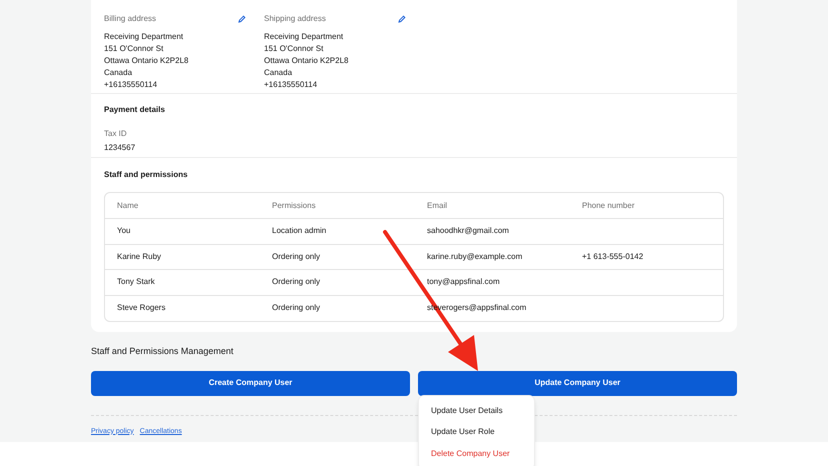 Image resolution: width=828 pixels, height=466 pixels. What do you see at coordinates (120, 148) in the screenshot?
I see `field-value: 1234567` at bounding box center [120, 148].